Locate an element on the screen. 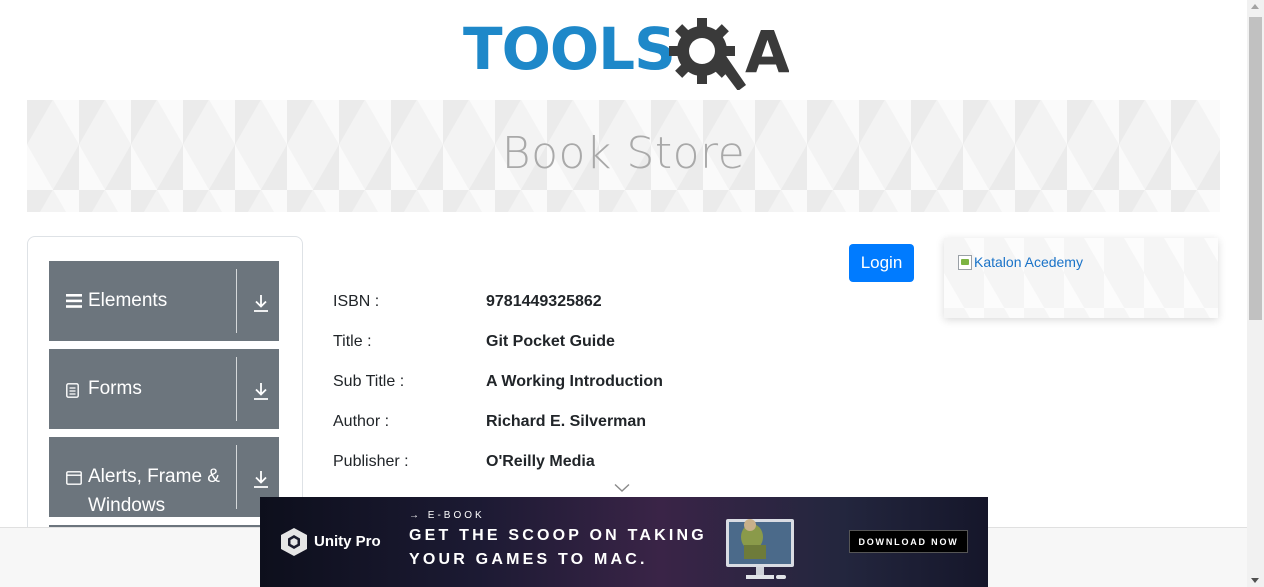  scroll-thumb is located at coordinates (1255, 168).